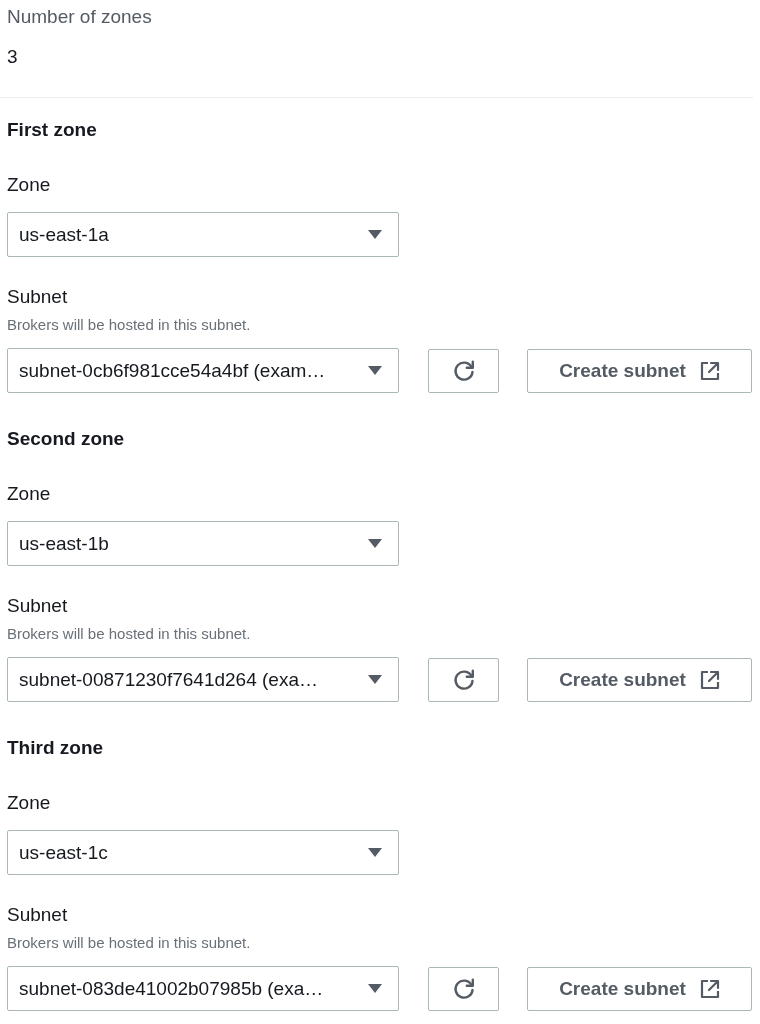  I want to click on zone-select: us-east-1a, so click(203, 234).